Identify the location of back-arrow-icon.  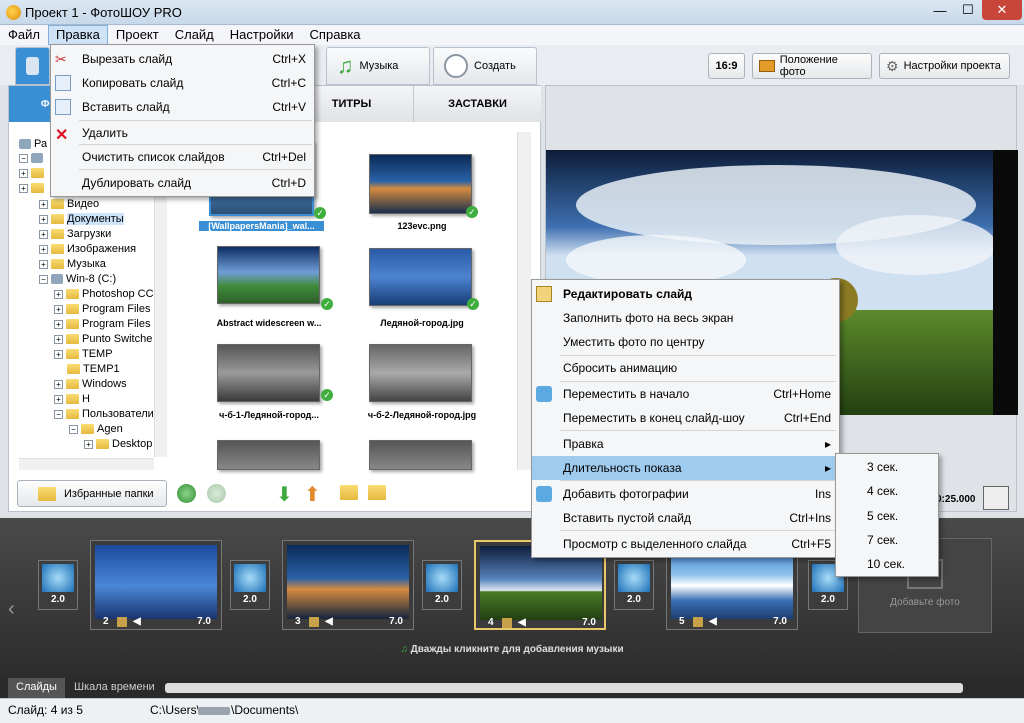
(186, 493).